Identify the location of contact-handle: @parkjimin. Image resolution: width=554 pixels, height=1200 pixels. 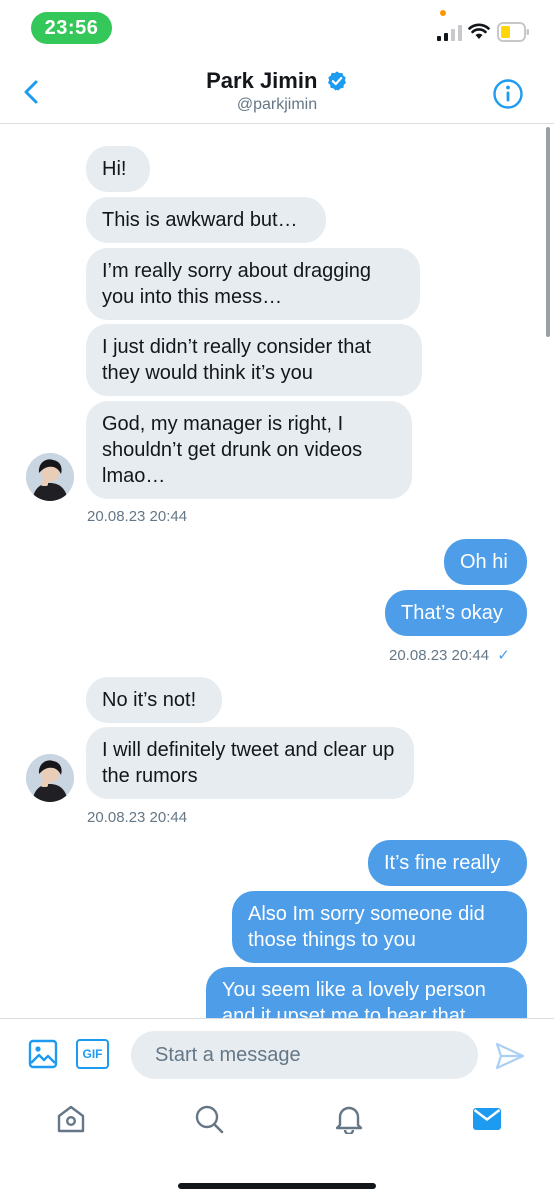
(277, 104).